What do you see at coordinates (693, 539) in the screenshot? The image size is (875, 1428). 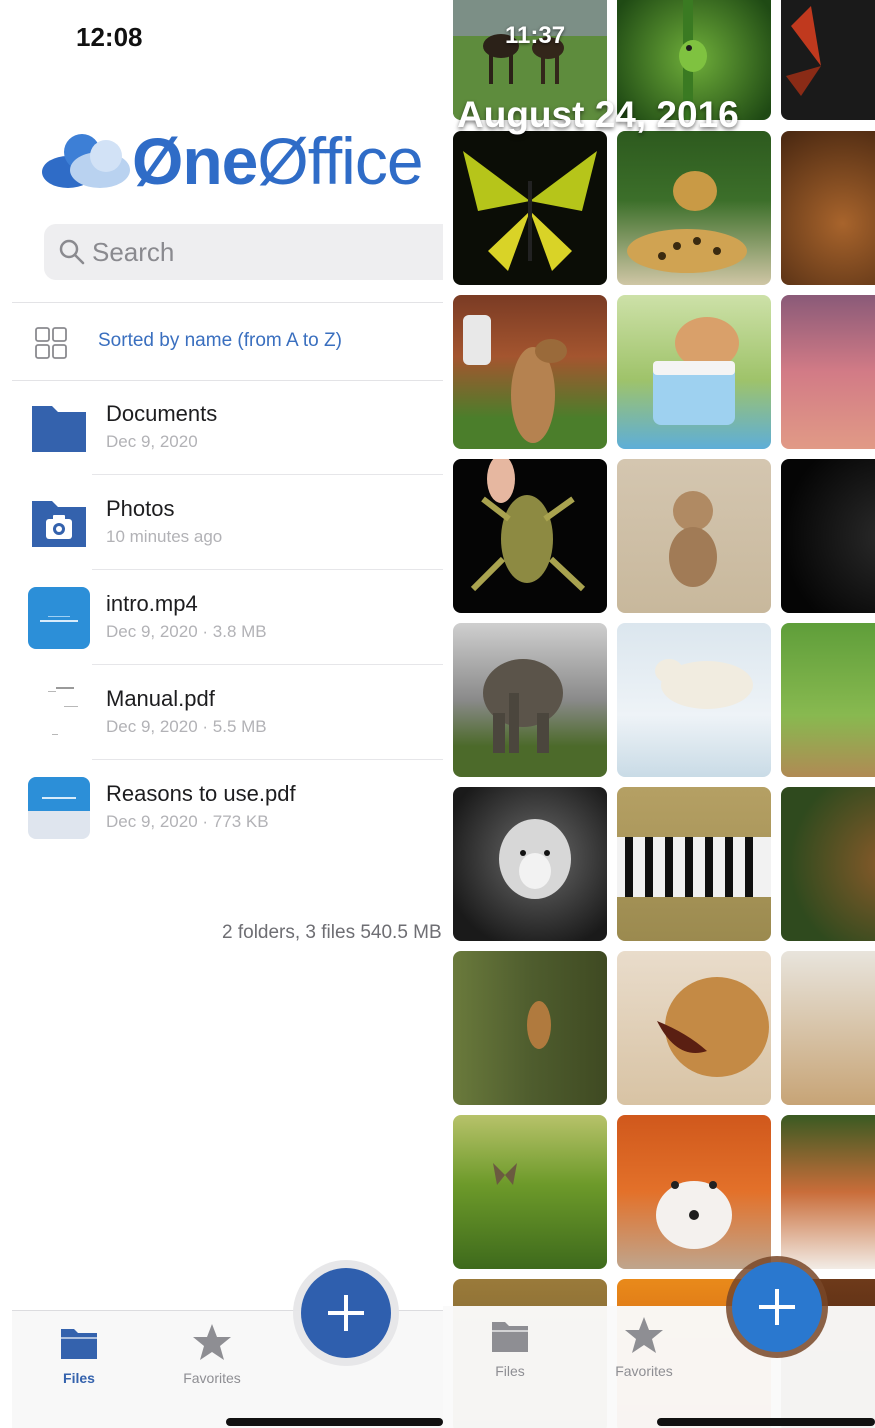 I see `monkey-image` at bounding box center [693, 539].